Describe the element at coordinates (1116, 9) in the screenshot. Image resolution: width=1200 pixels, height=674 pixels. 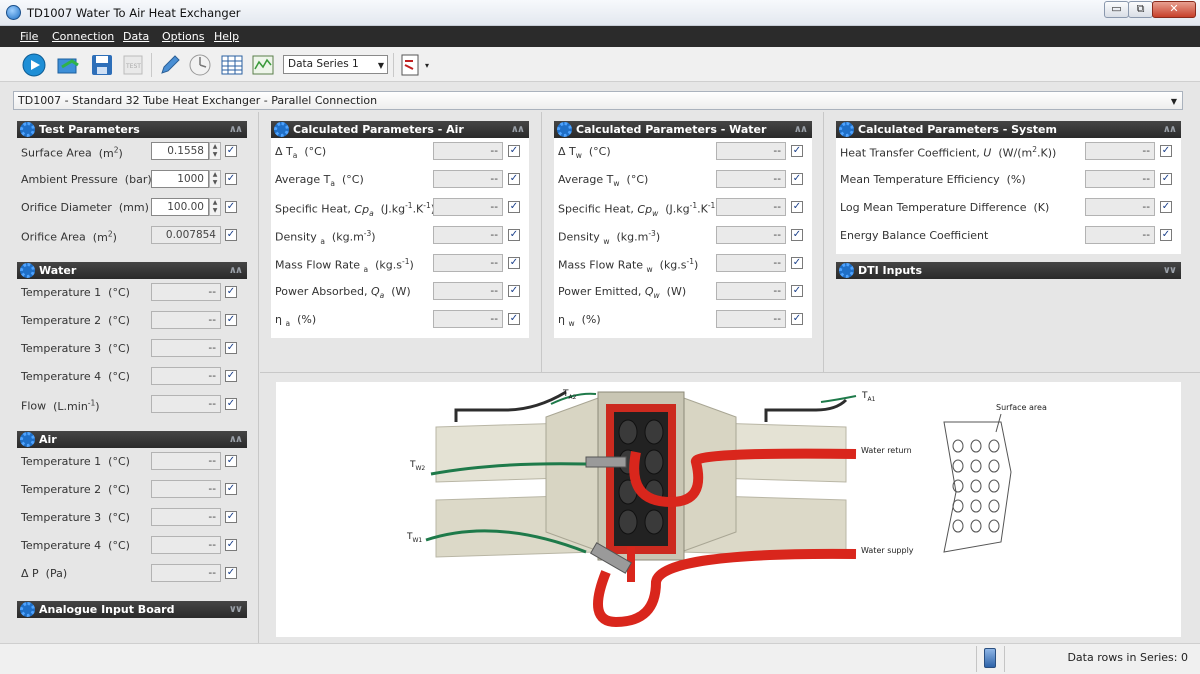
I see `minimize-button: ▭` at that location.